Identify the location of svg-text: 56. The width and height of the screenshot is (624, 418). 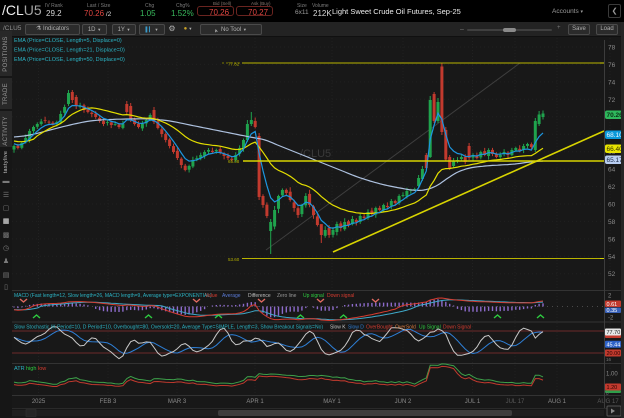
(612, 239).